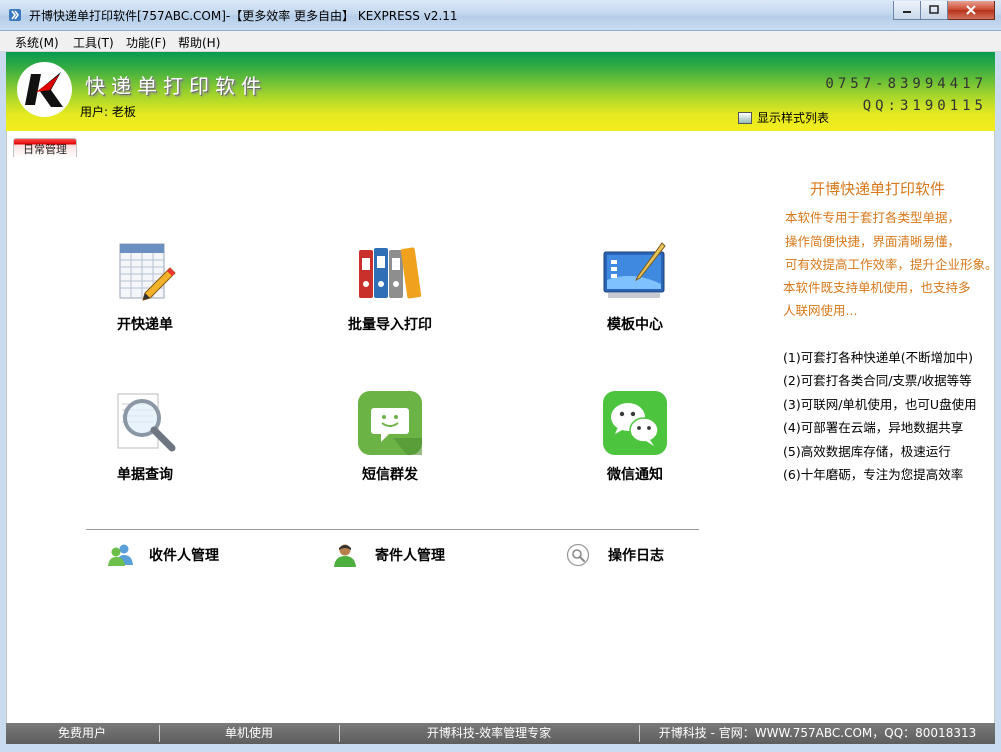 The image size is (1001, 752). I want to click on app-name: 快递单打印软件, so click(176, 86).